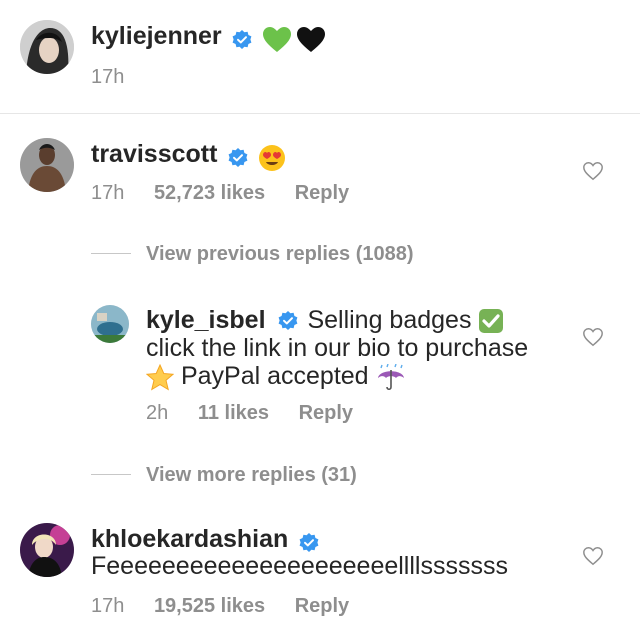 The height and width of the screenshot is (638, 640). Describe the element at coordinates (189, 539) in the screenshot. I see `username-khloekardashian: khloekardashian` at that location.